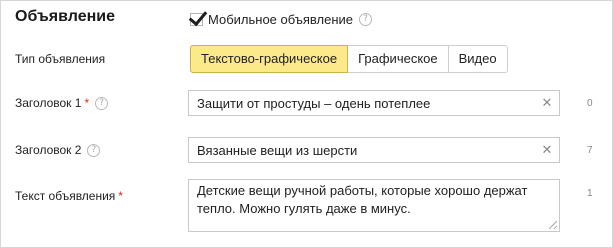 The image size is (613, 248). Describe the element at coordinates (553, 225) in the screenshot. I see `resize-handle-icon` at that location.